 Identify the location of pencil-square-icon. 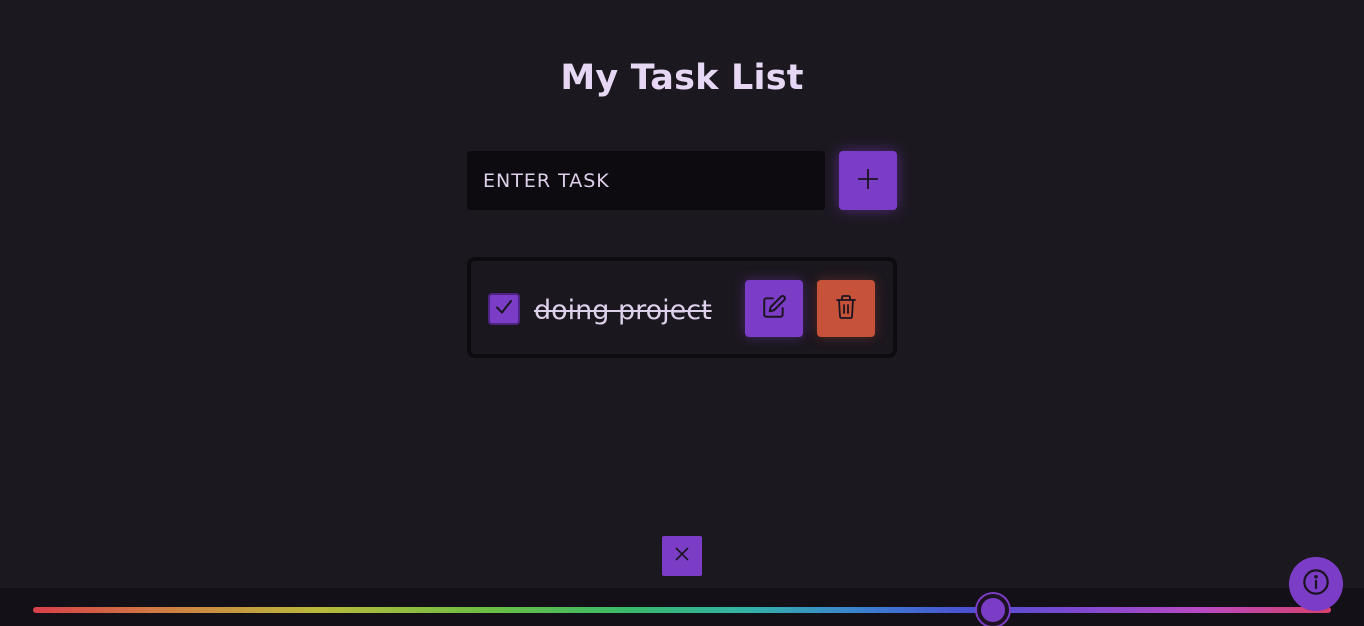
(774, 309).